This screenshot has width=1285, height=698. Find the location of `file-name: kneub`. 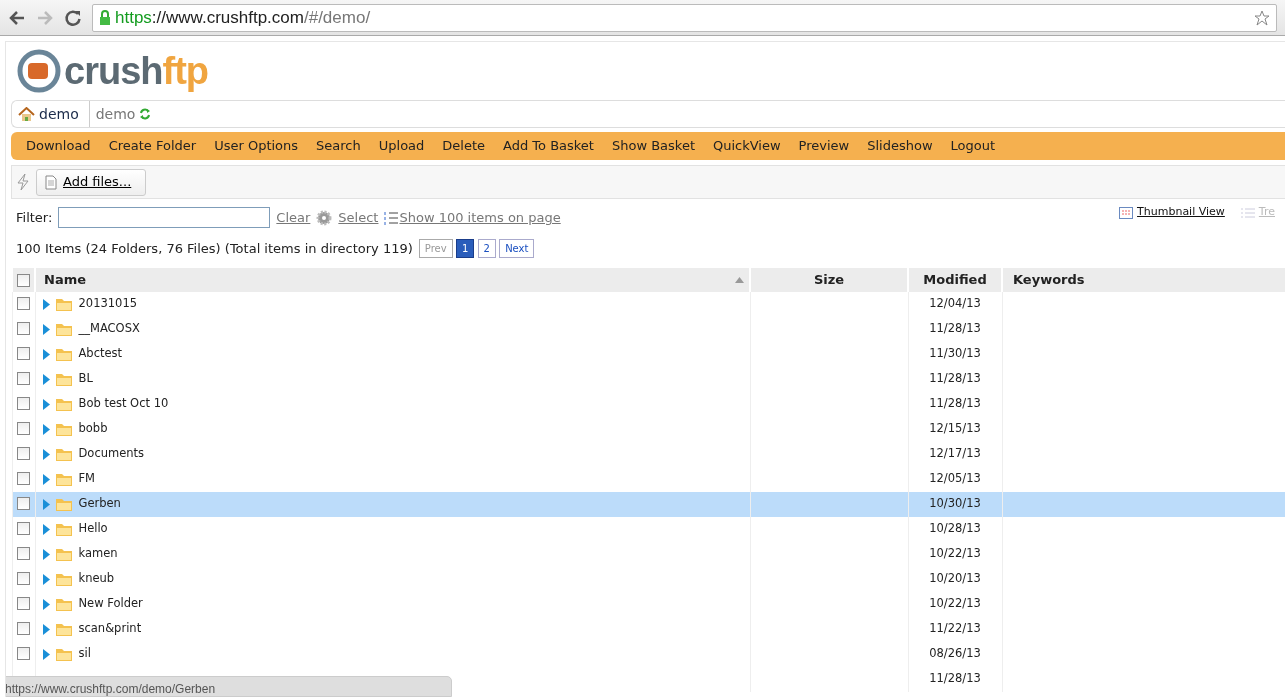

file-name: kneub is located at coordinates (96, 579).